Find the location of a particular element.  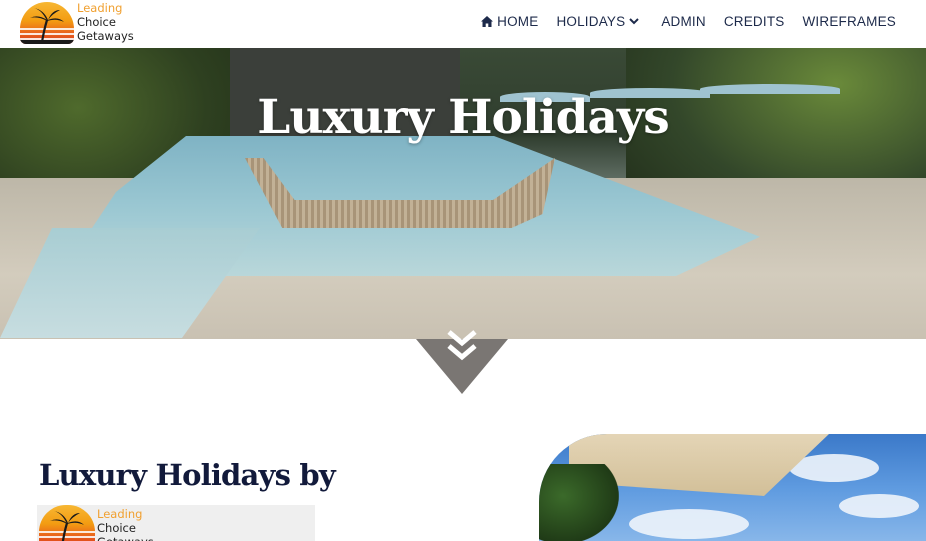

nav-admin: ADMIN is located at coordinates (683, 21).